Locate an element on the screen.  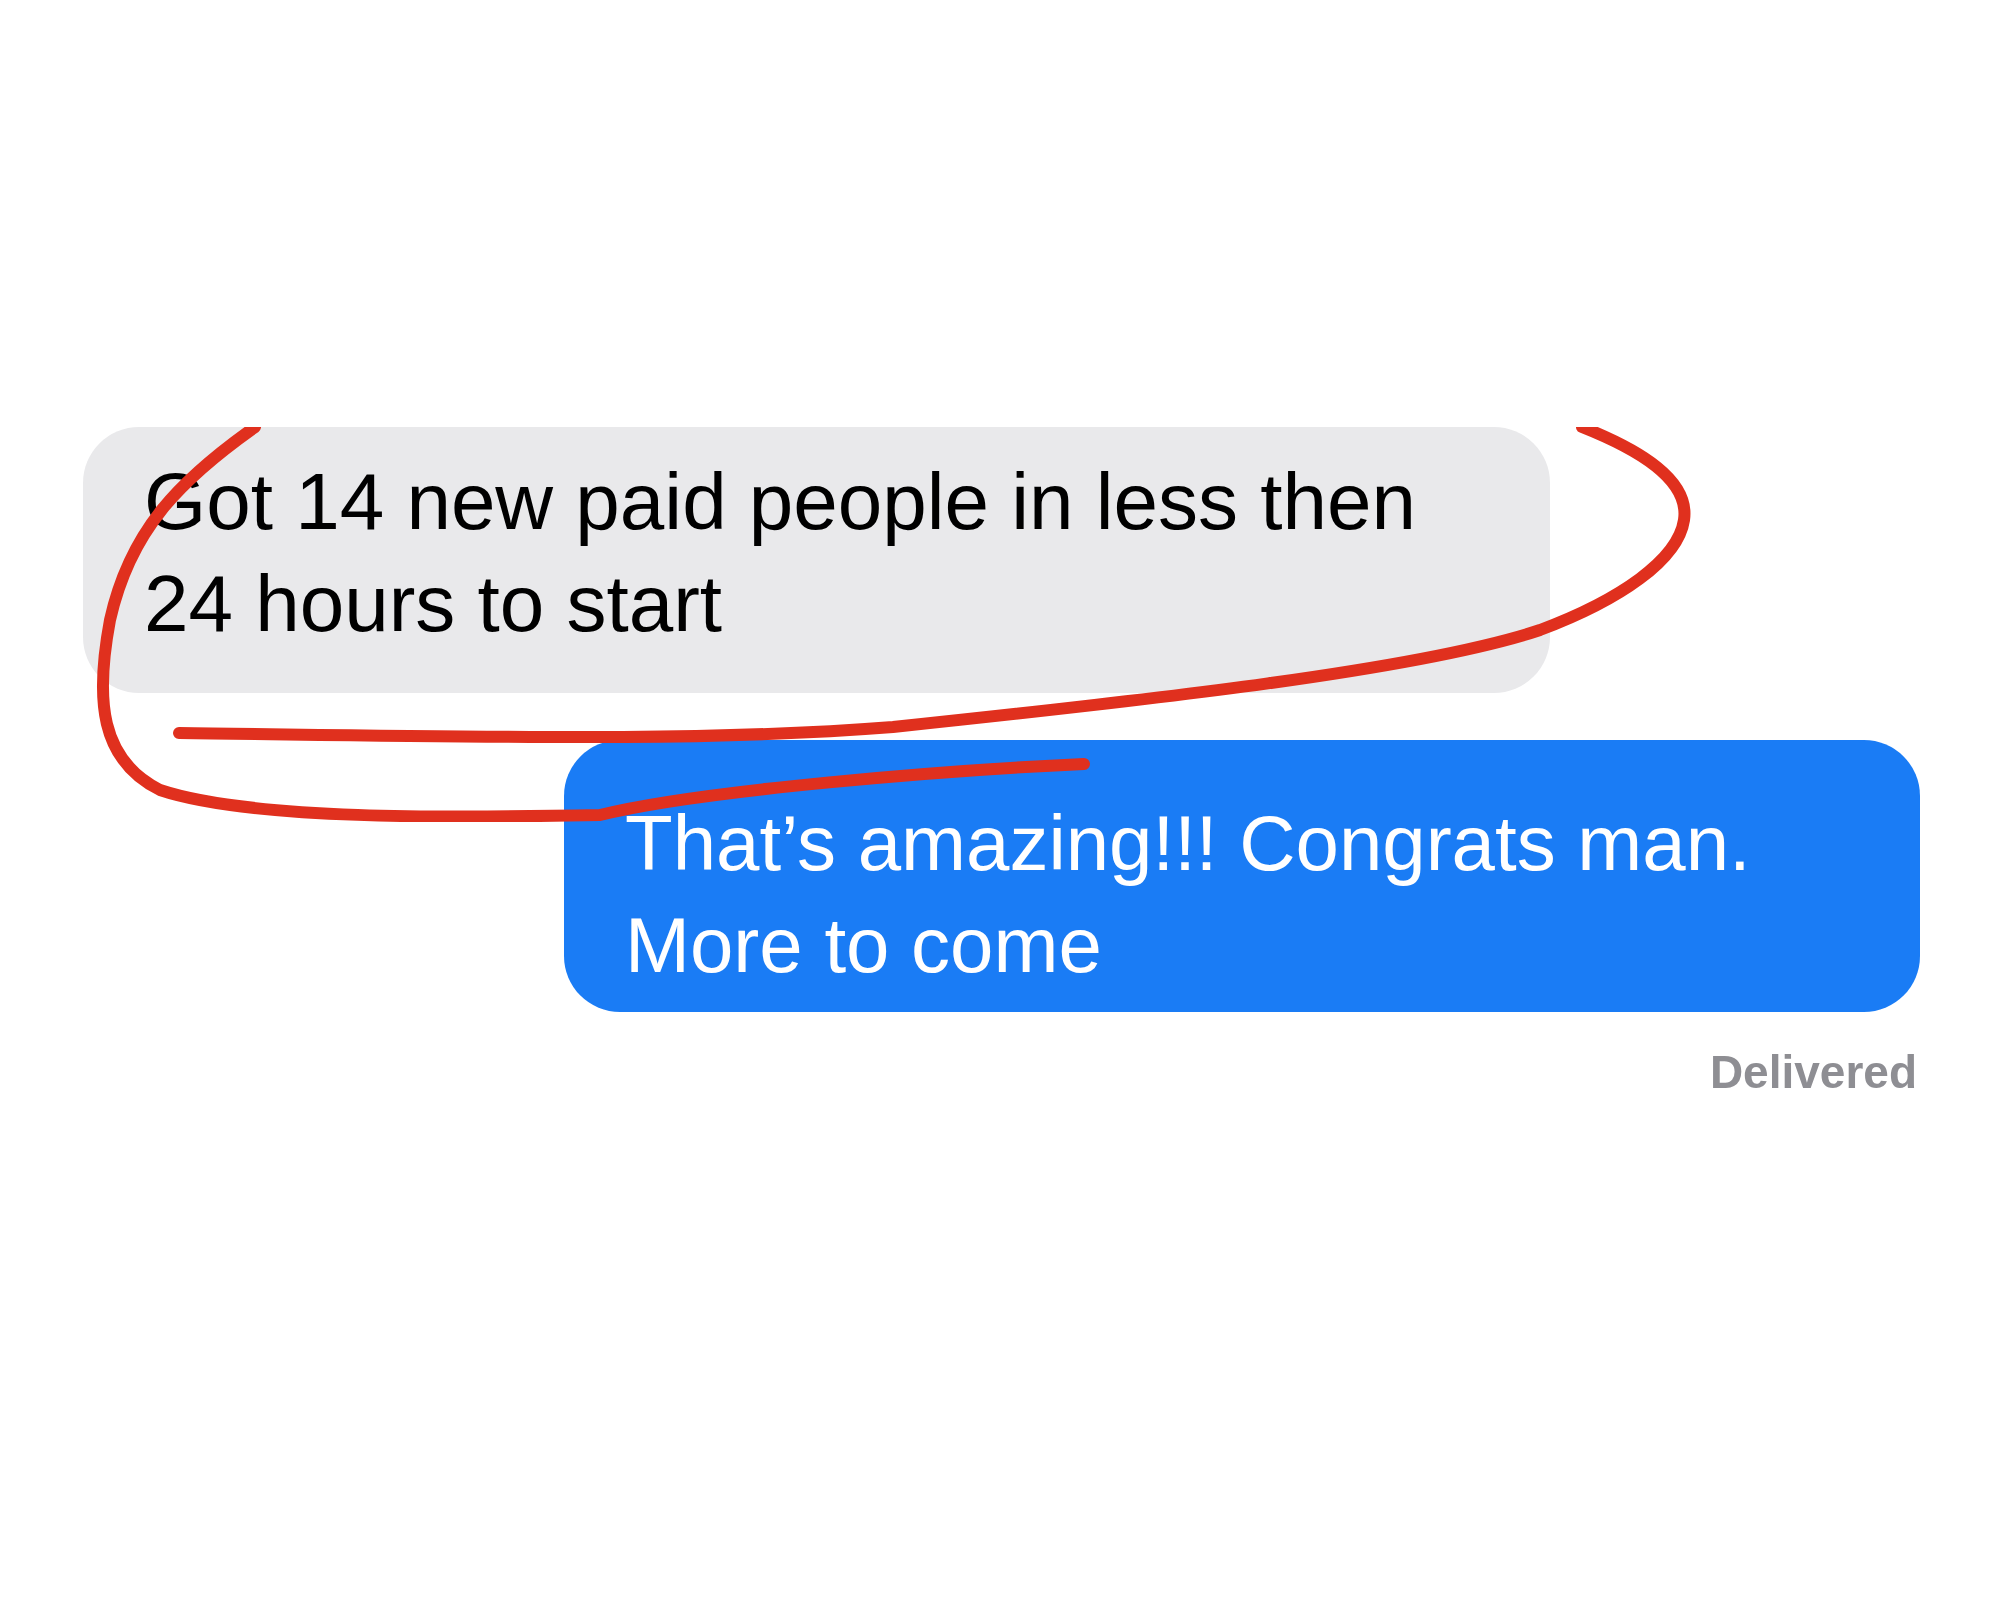
delivered-status: Delivered is located at coordinates (1813, 1072).